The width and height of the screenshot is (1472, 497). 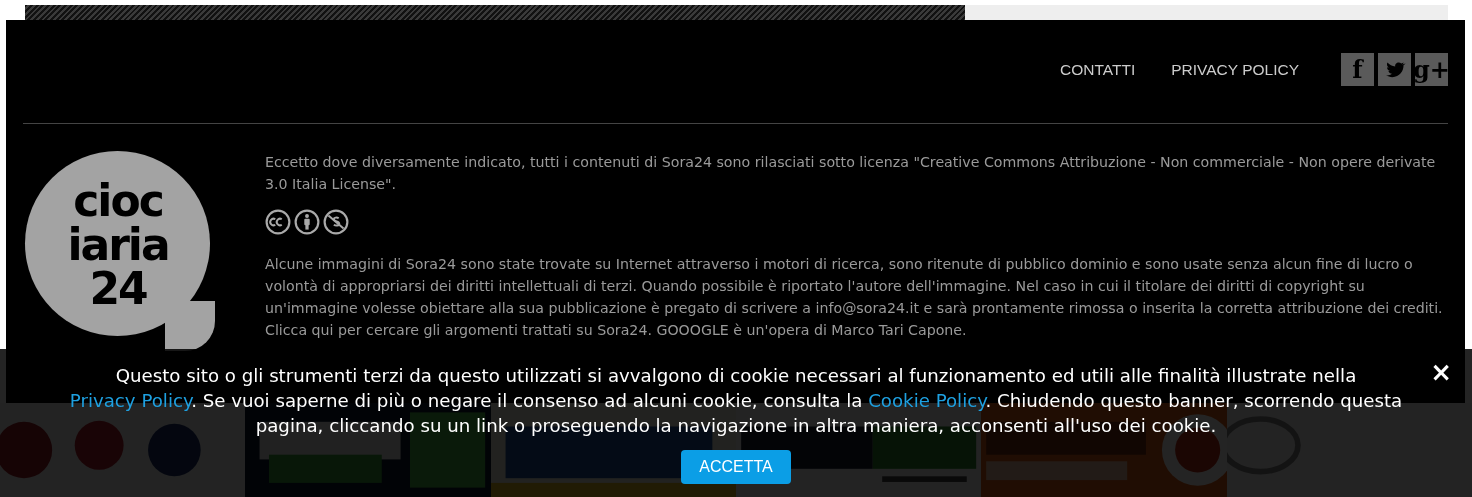 What do you see at coordinates (1098, 69) in the screenshot?
I see `nav-link: CONTATTI` at bounding box center [1098, 69].